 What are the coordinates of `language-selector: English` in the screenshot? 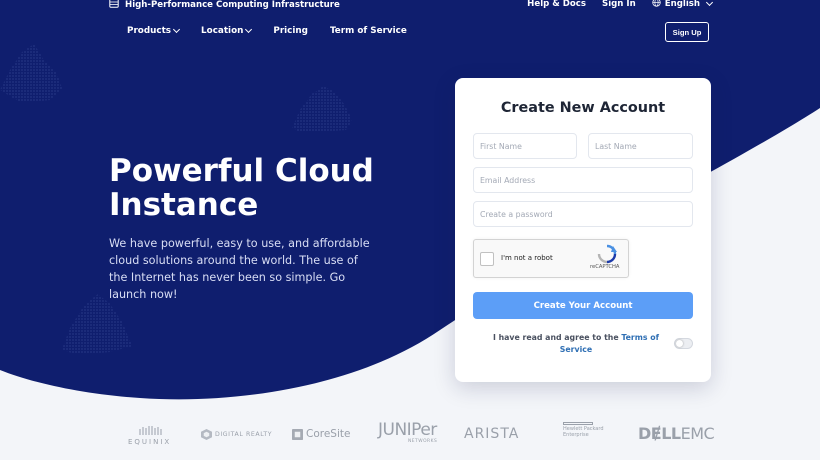 It's located at (683, 5).